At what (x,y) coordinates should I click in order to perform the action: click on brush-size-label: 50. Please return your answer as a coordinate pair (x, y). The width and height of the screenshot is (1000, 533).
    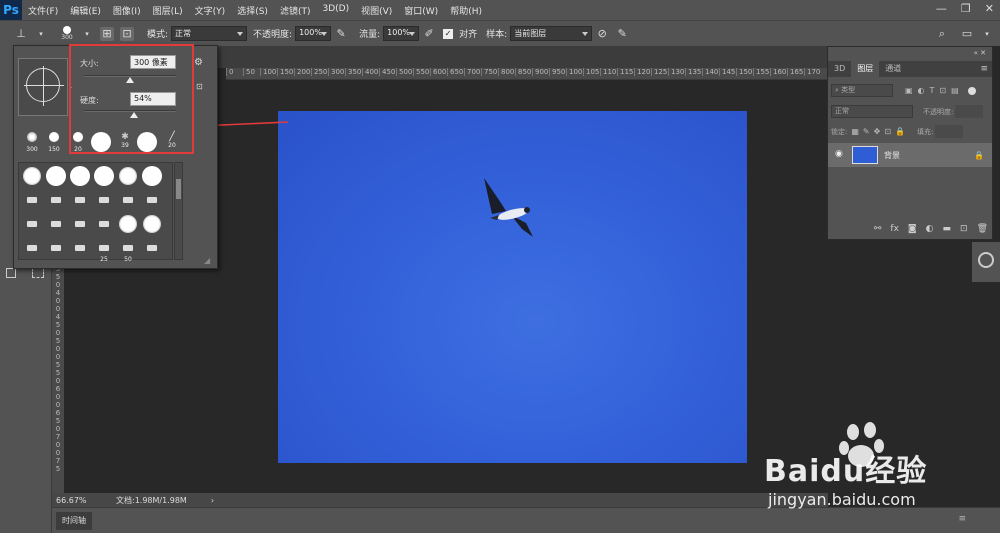
    Looking at the image, I should click on (128, 259).